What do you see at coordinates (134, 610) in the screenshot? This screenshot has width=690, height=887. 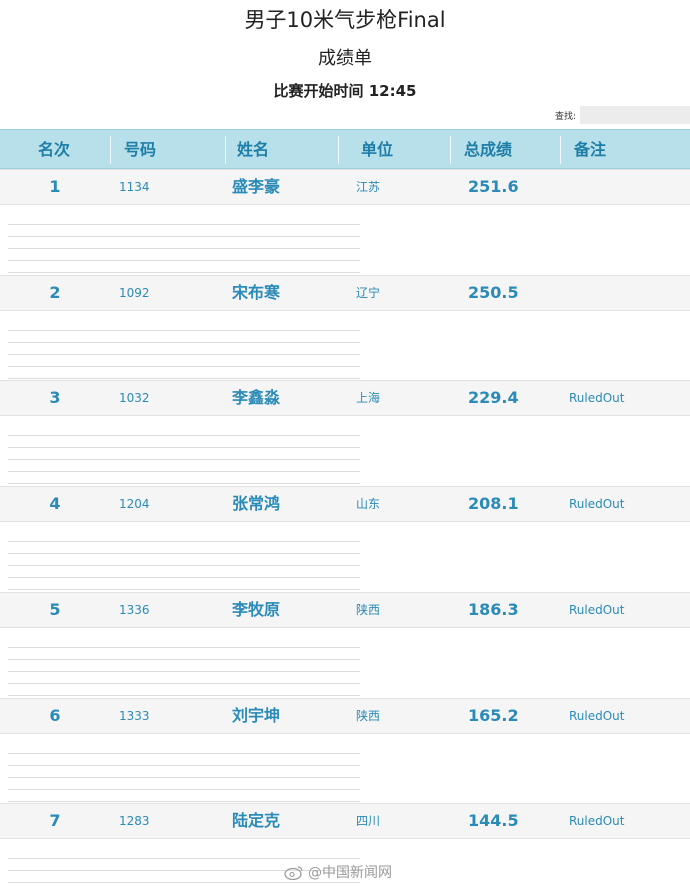 I see `number-cell: 1336` at bounding box center [134, 610].